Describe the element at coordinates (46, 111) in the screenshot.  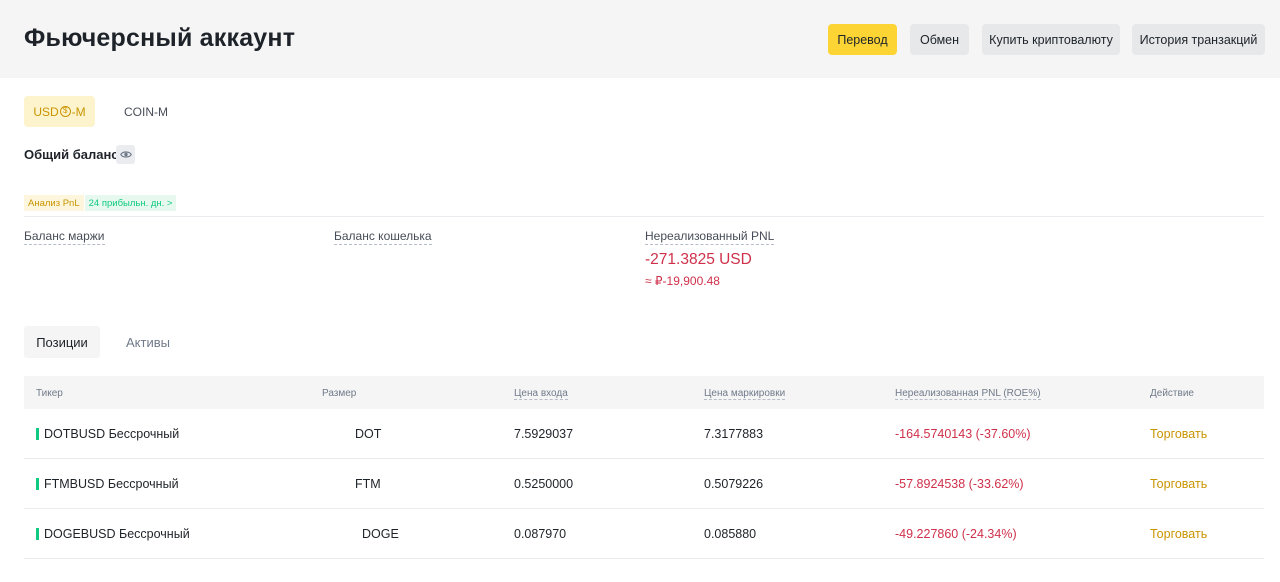
I see `tab-usd-m-label-prefix: USD` at that location.